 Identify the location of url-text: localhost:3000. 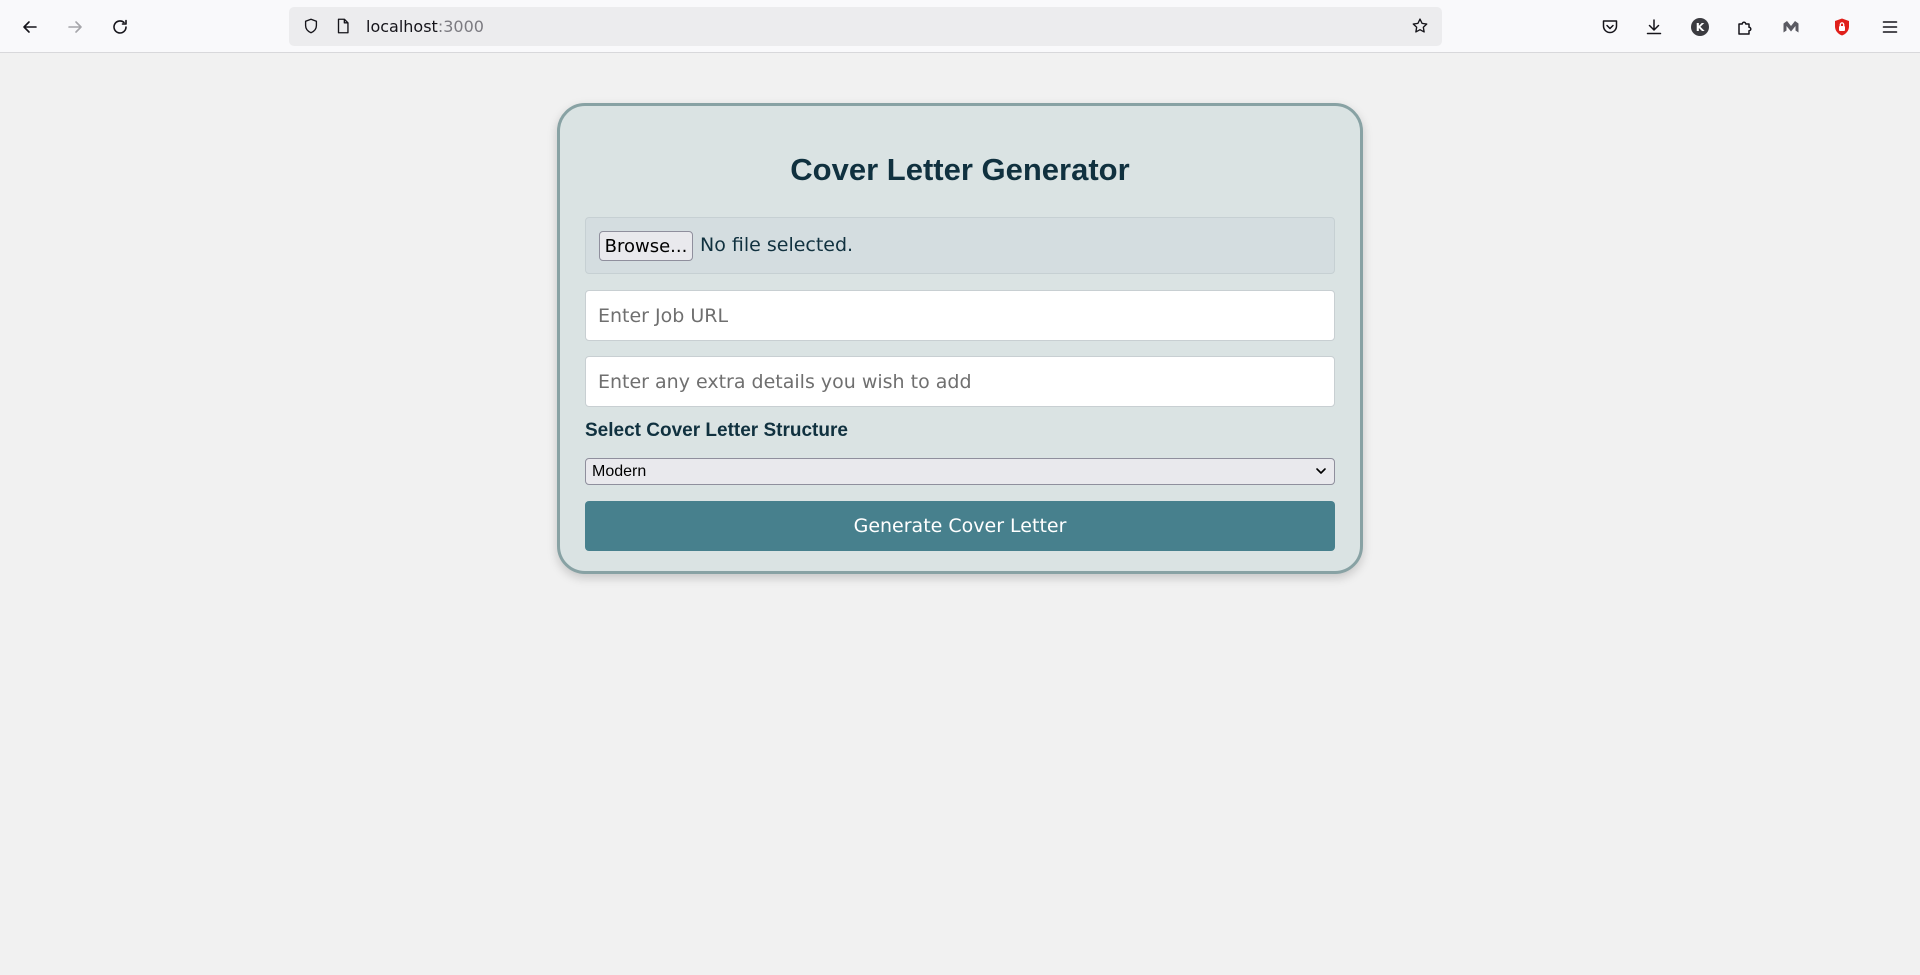
(425, 26).